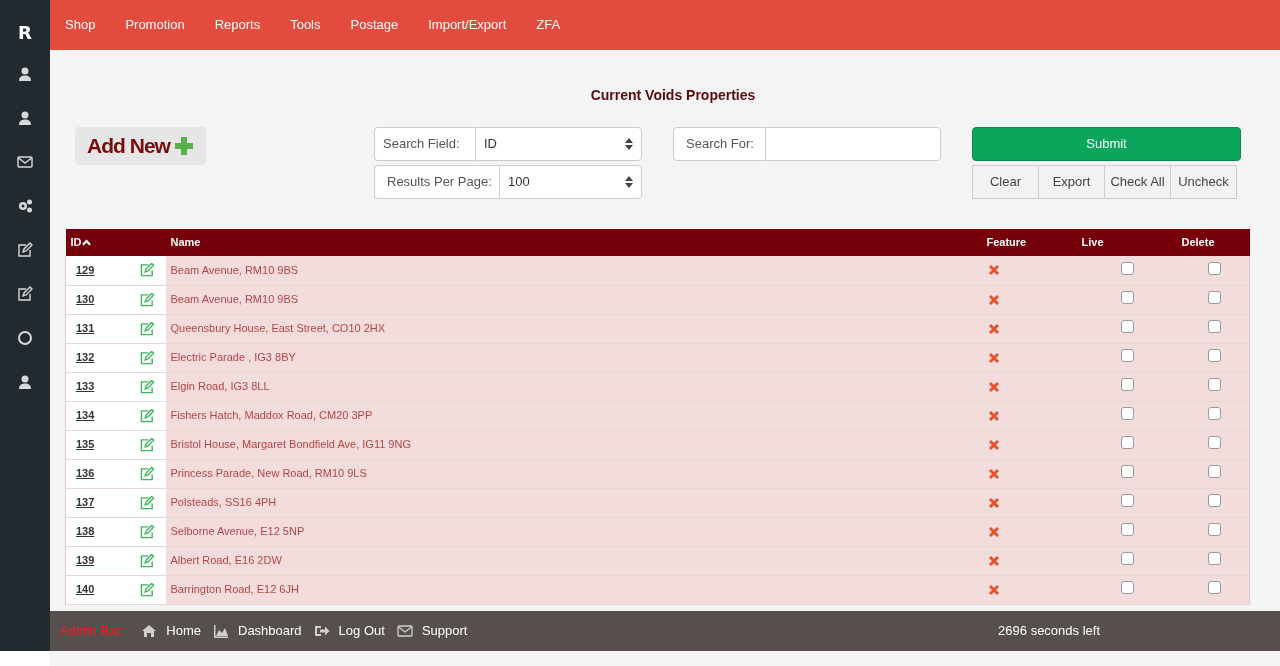 The image size is (1280, 666). I want to click on session-timer: 2696 seconds left, so click(1049, 631).